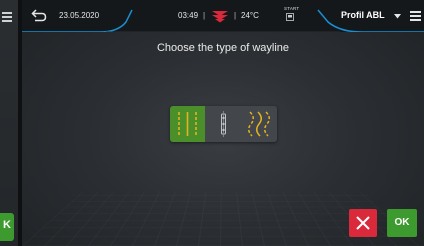  I want to click on back-arrow-icon, so click(39, 15).